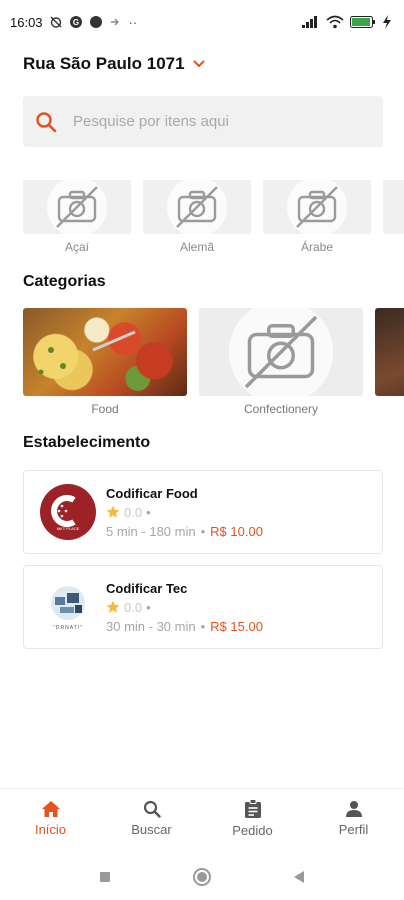  Describe the element at coordinates (68, 628) in the screenshot. I see `logo-caption: "DRNATI"` at that location.